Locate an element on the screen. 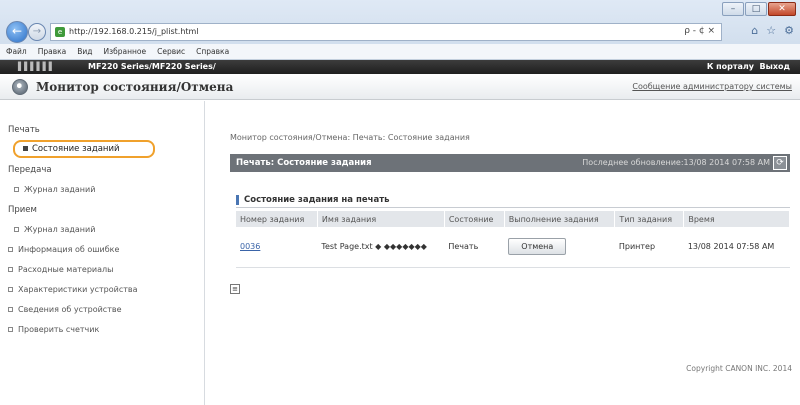 This screenshot has height=405, width=800. menu-tools: Сервис is located at coordinates (171, 51).